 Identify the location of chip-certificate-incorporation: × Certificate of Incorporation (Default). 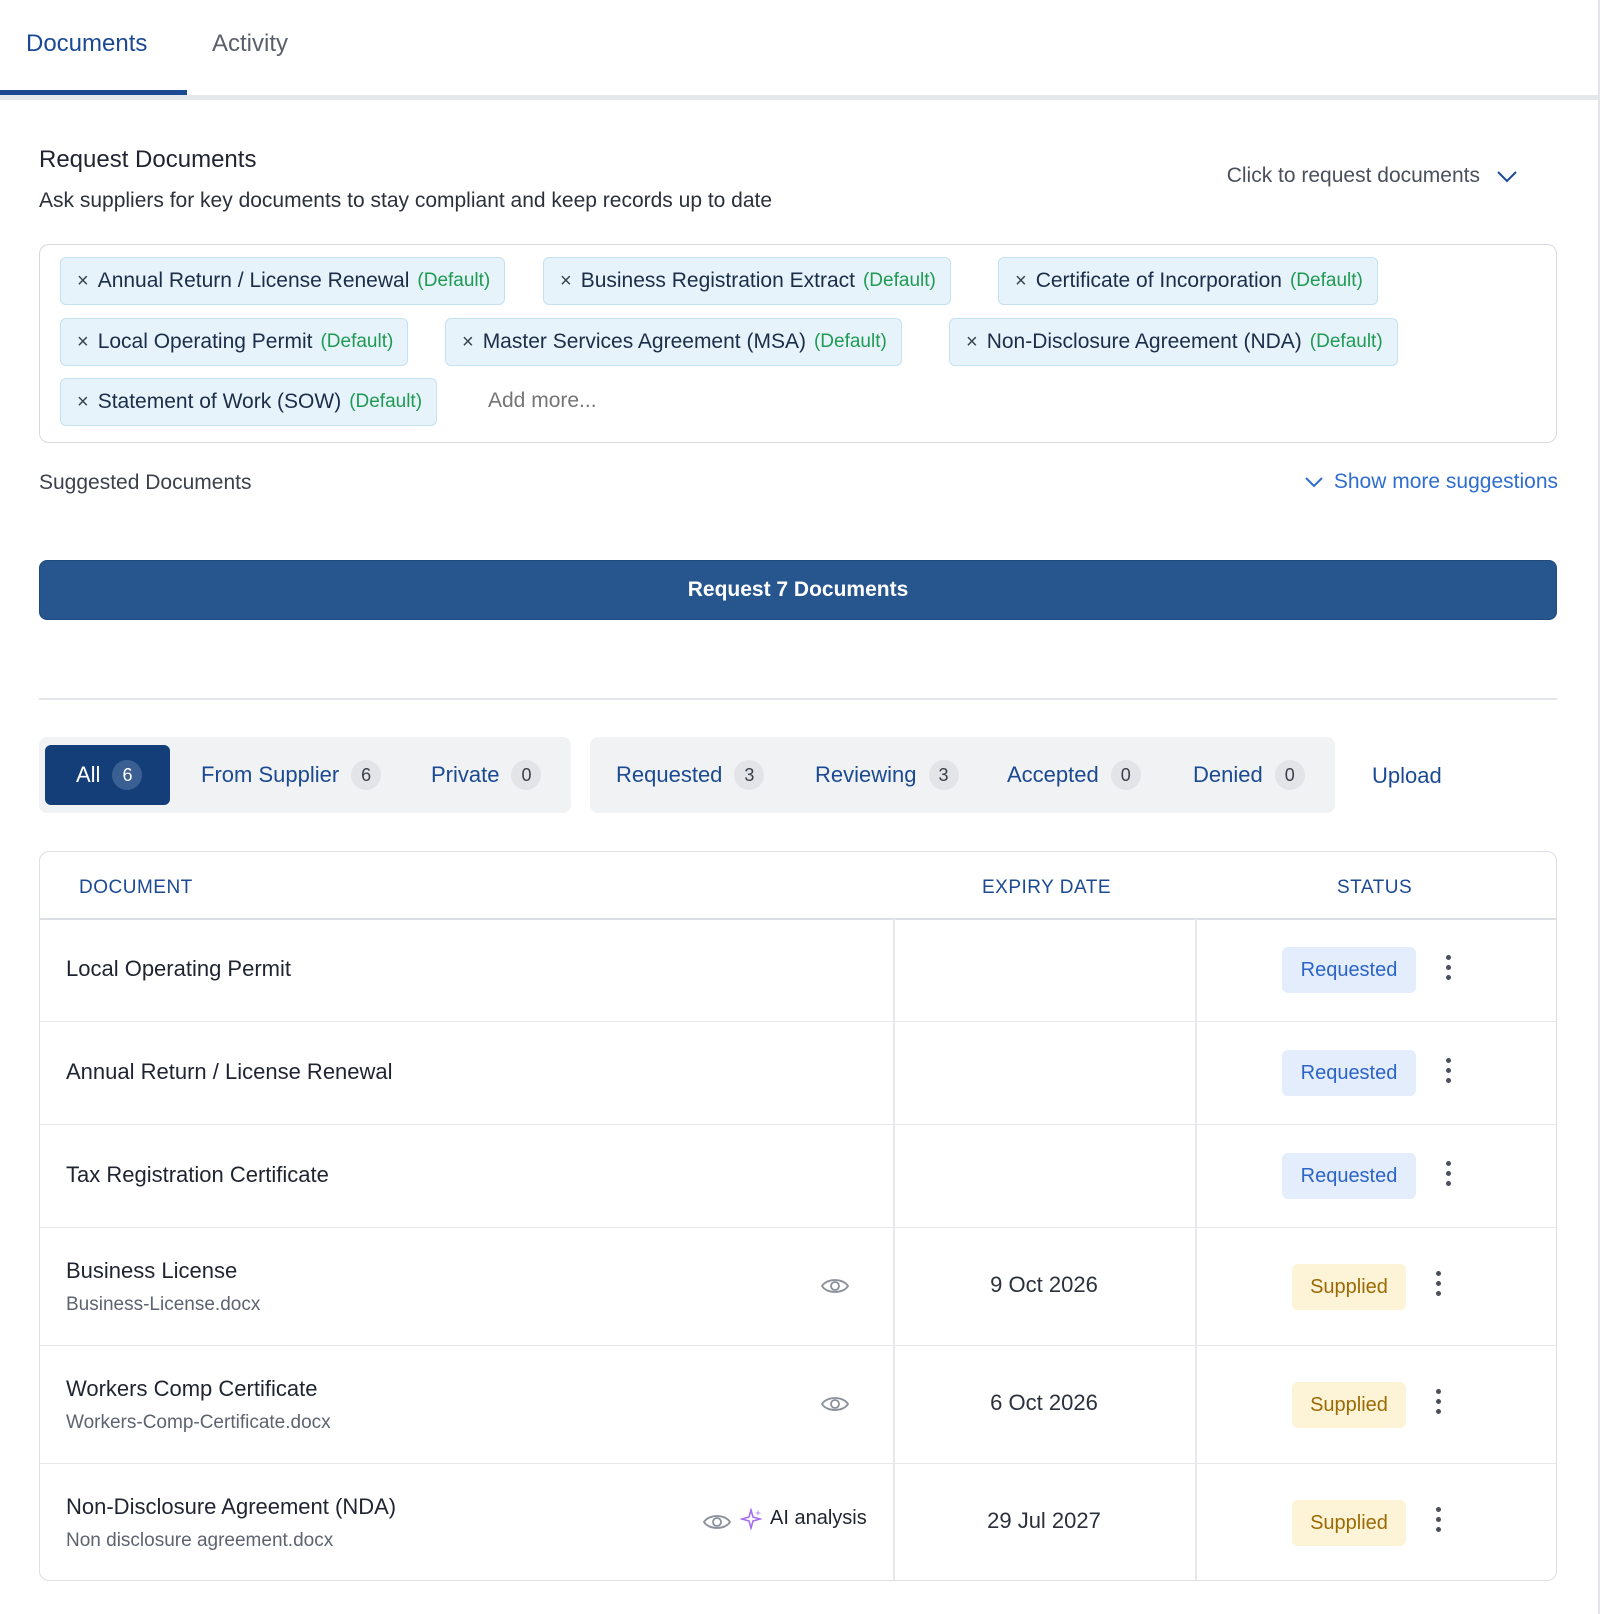
(1188, 281).